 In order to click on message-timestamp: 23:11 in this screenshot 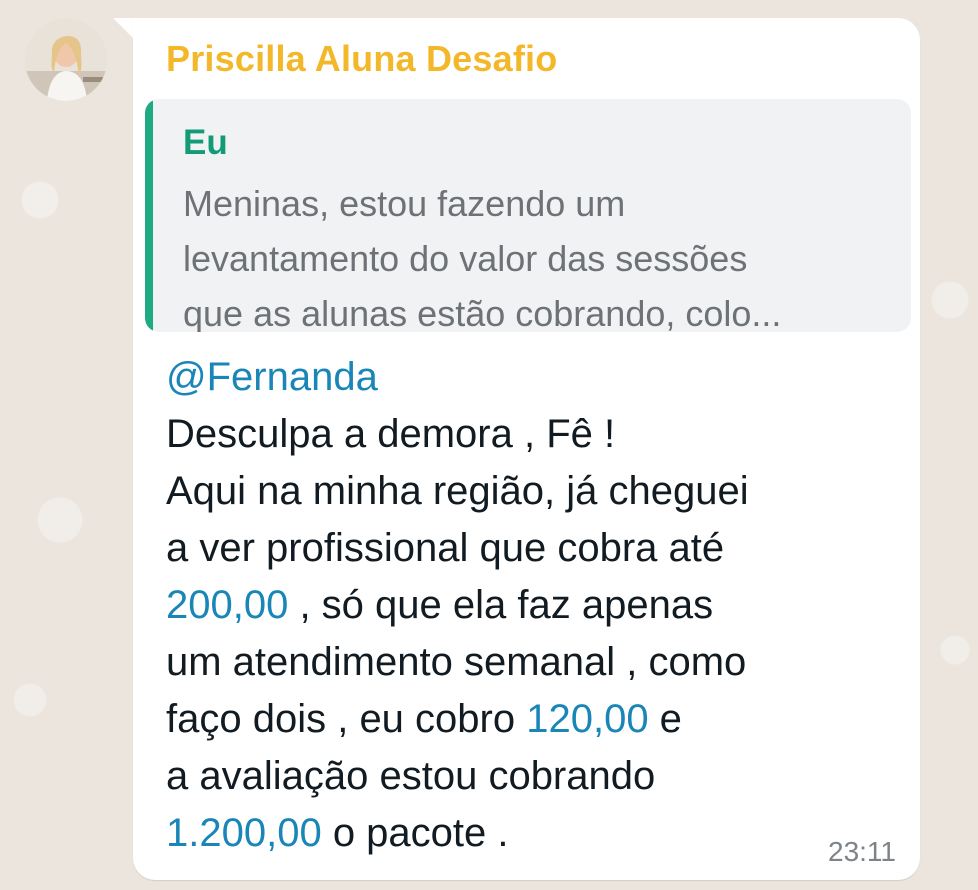, I will do `click(862, 851)`.